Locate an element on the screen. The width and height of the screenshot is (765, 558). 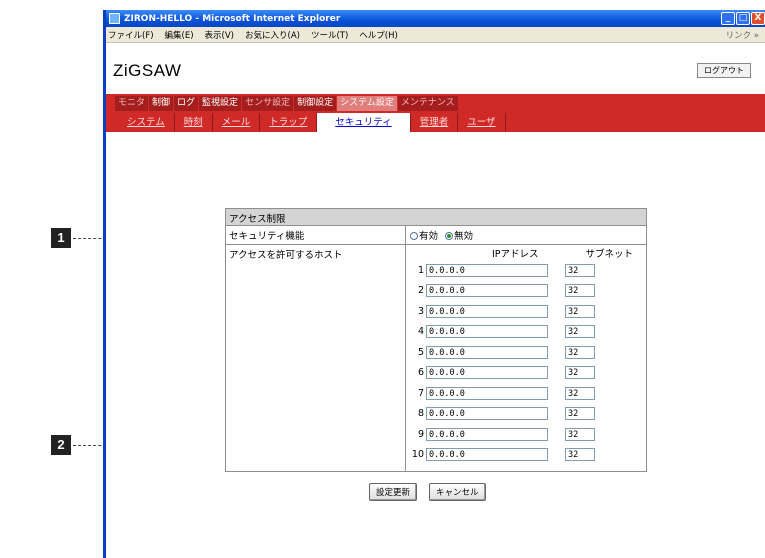
main-tab-control: 制御 is located at coordinates (161, 103).